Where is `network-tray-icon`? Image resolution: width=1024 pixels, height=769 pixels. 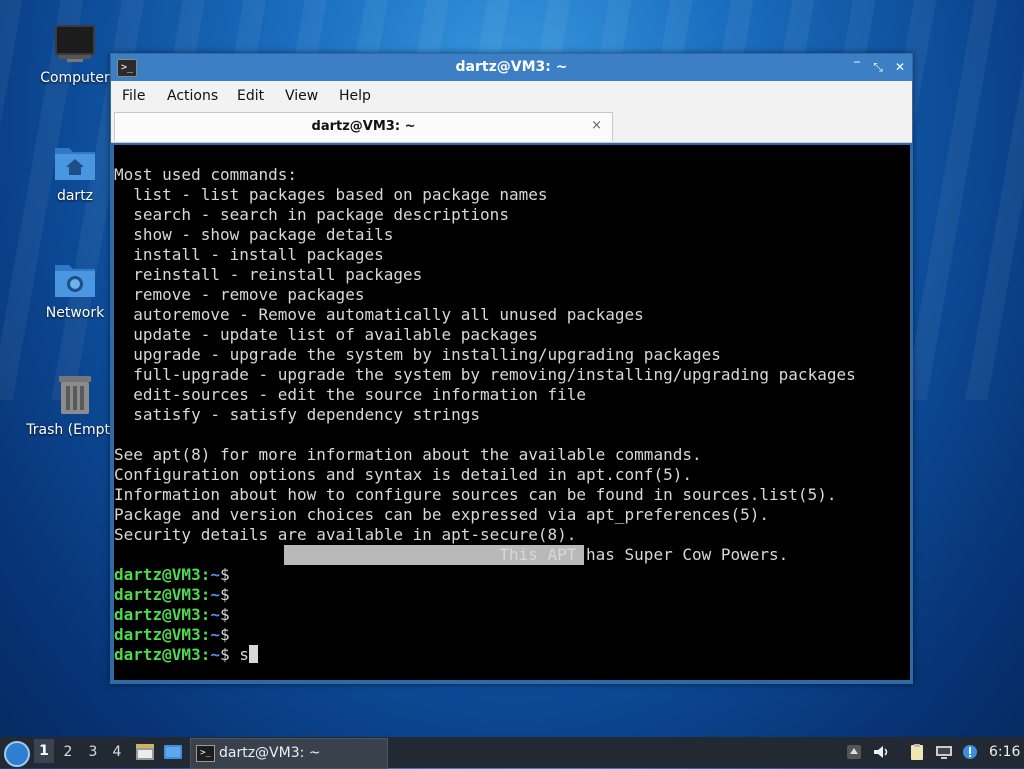 network-tray-icon is located at coordinates (944, 752).